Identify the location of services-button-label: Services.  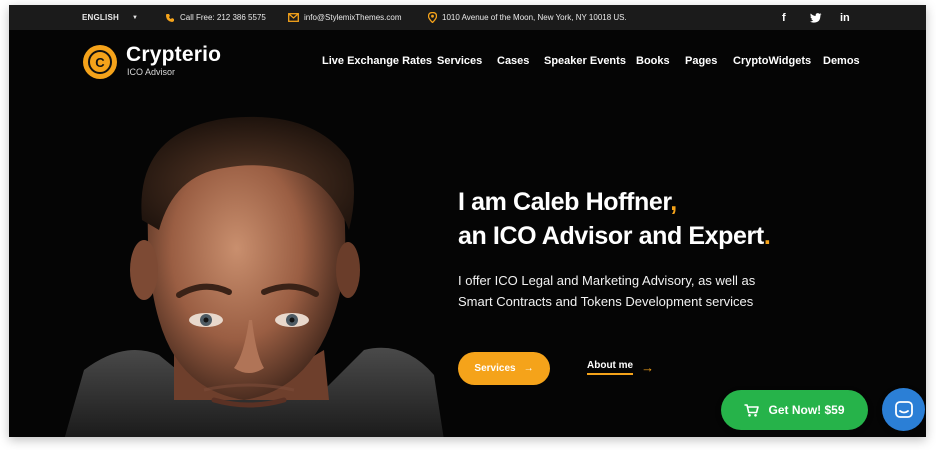
(495, 368).